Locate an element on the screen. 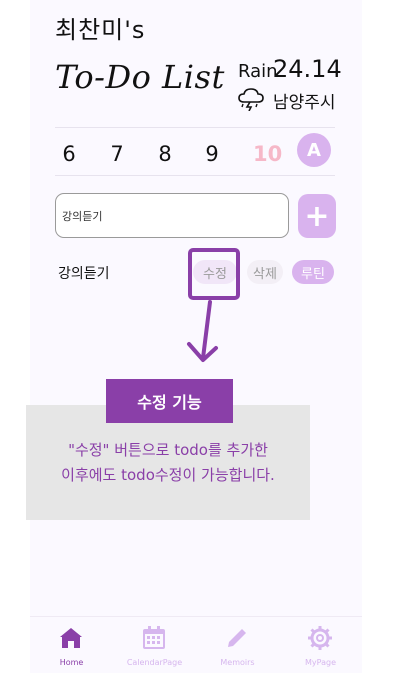 The image size is (403, 673). page-title: To-Do List is located at coordinates (140, 77).